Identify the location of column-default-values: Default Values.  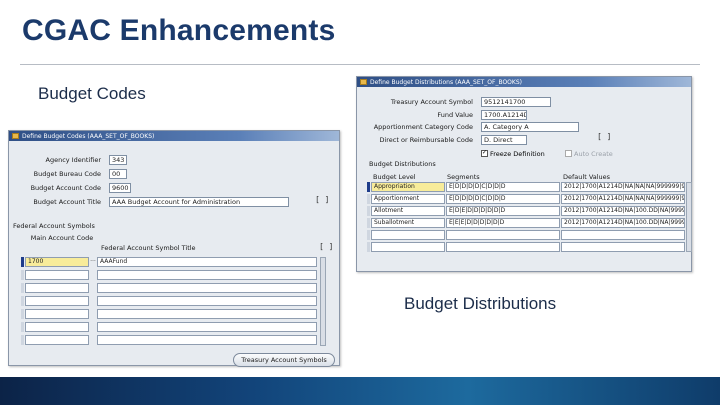
(587, 177).